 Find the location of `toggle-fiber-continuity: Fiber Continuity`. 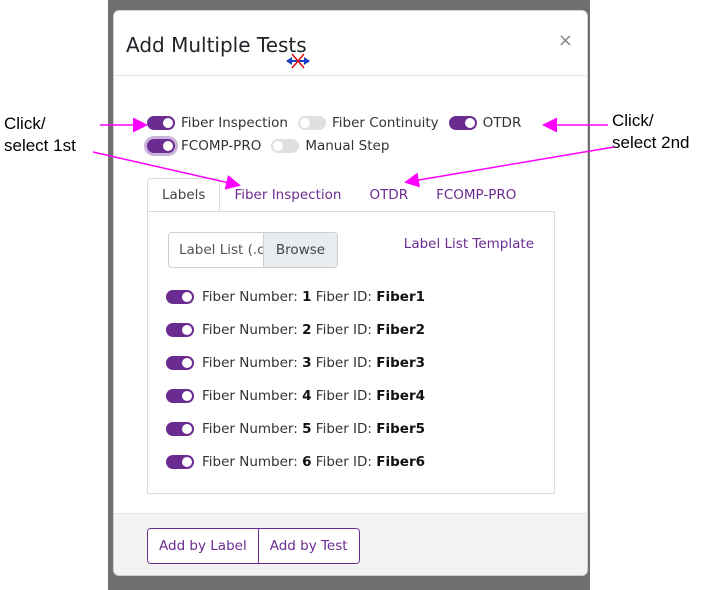

toggle-fiber-continuity: Fiber Continuity is located at coordinates (368, 123).